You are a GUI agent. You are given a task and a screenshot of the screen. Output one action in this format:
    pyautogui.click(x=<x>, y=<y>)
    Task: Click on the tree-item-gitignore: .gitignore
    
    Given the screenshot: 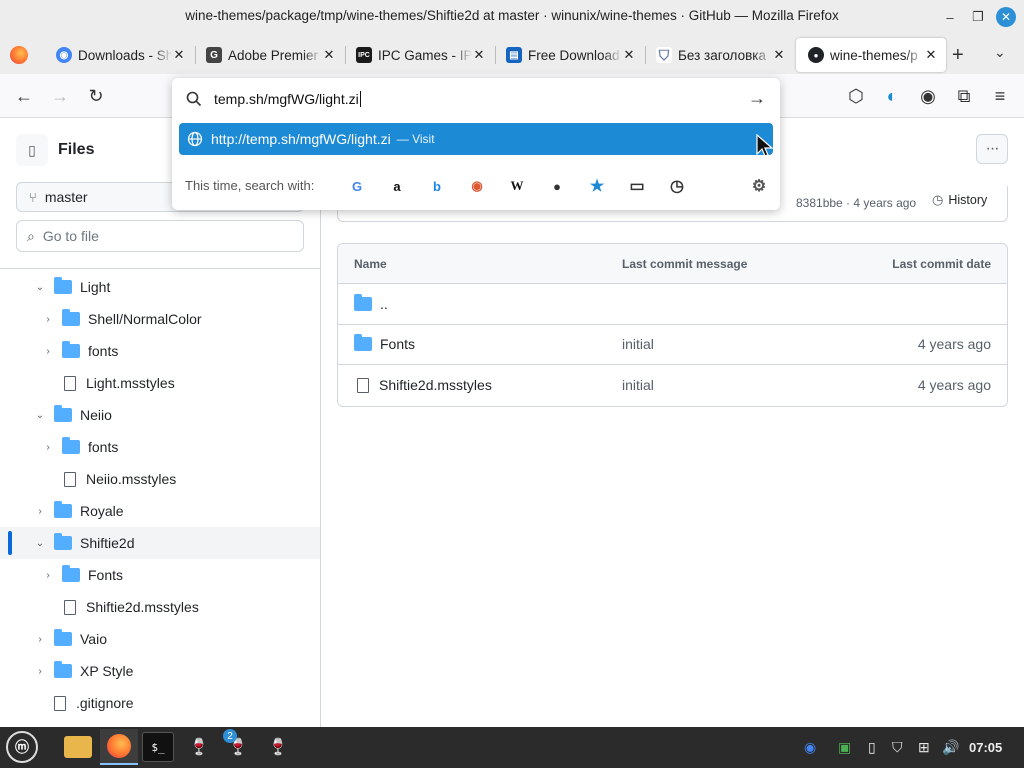 What is the action you would take?
    pyautogui.click(x=160, y=703)
    